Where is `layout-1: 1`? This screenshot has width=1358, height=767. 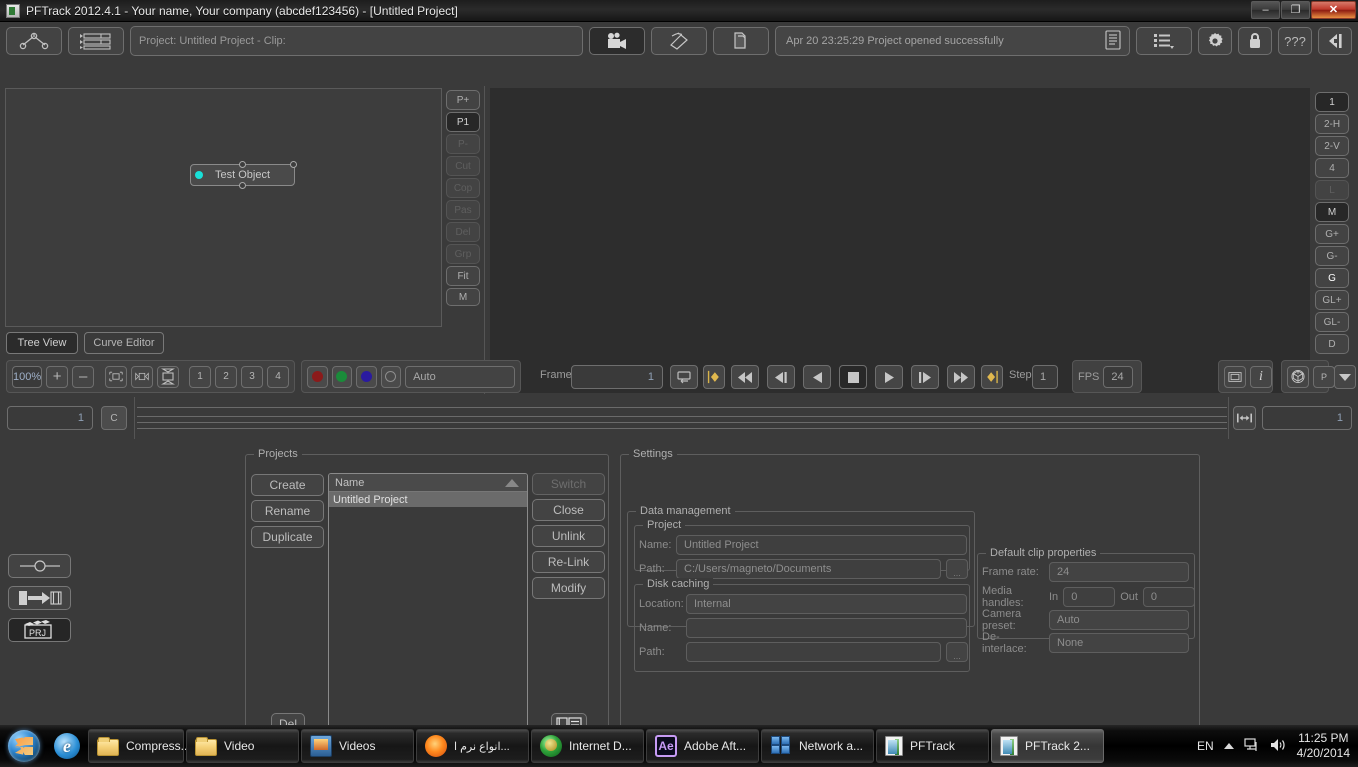 layout-1: 1 is located at coordinates (1332, 102).